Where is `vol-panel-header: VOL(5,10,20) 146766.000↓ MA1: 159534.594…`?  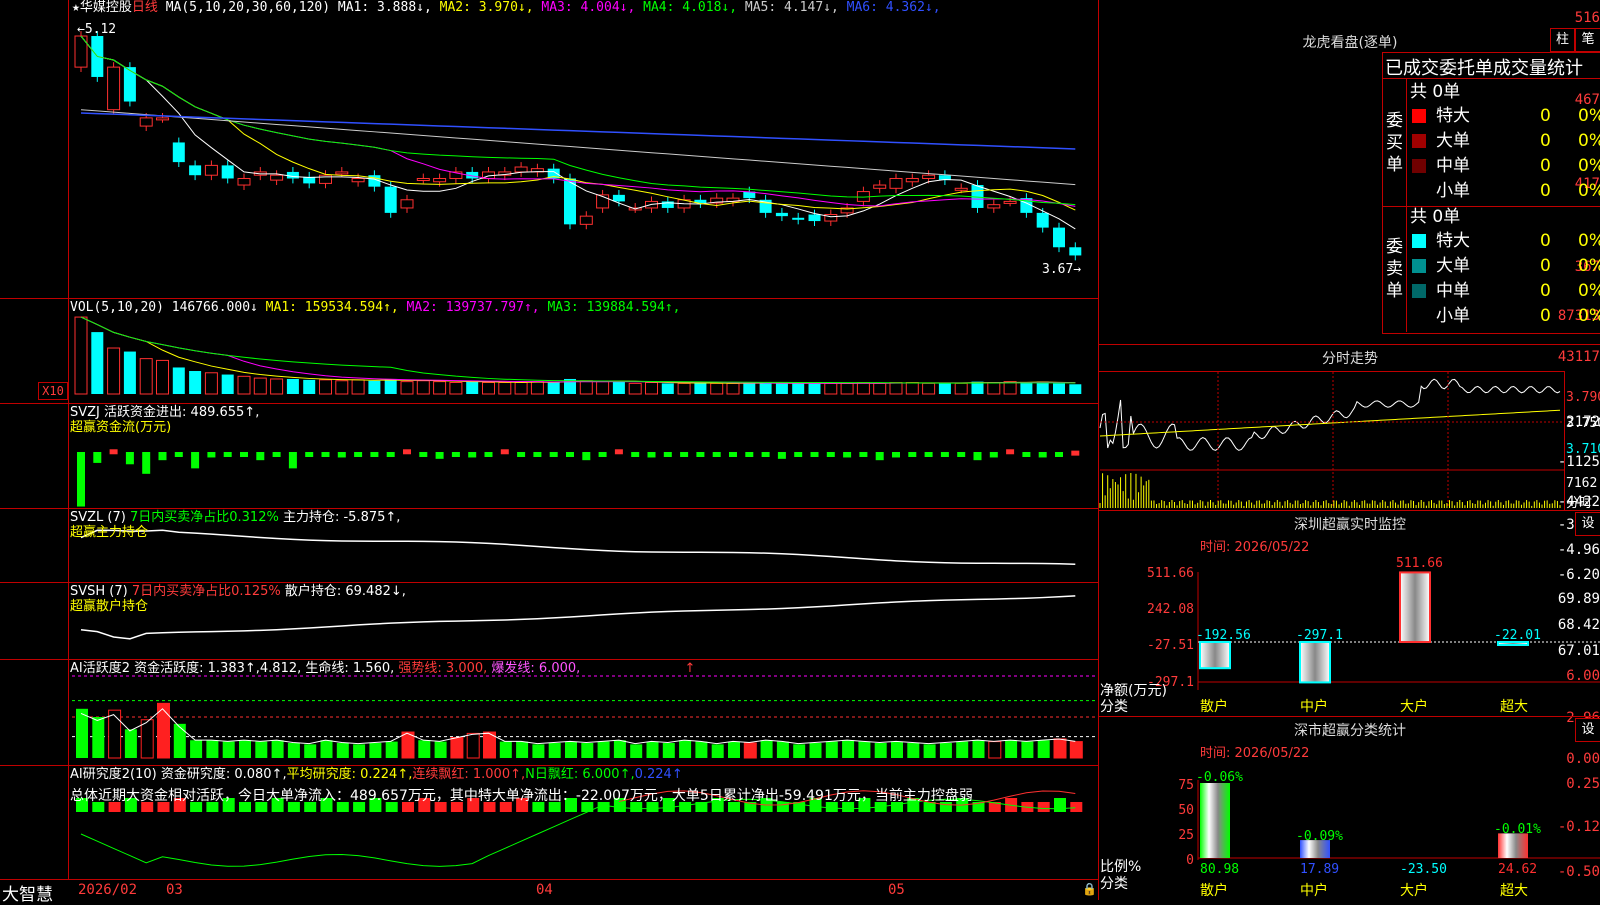 vol-panel-header: VOL(5,10,20) 146766.000↓ MA1: 159534.594… is located at coordinates (375, 308).